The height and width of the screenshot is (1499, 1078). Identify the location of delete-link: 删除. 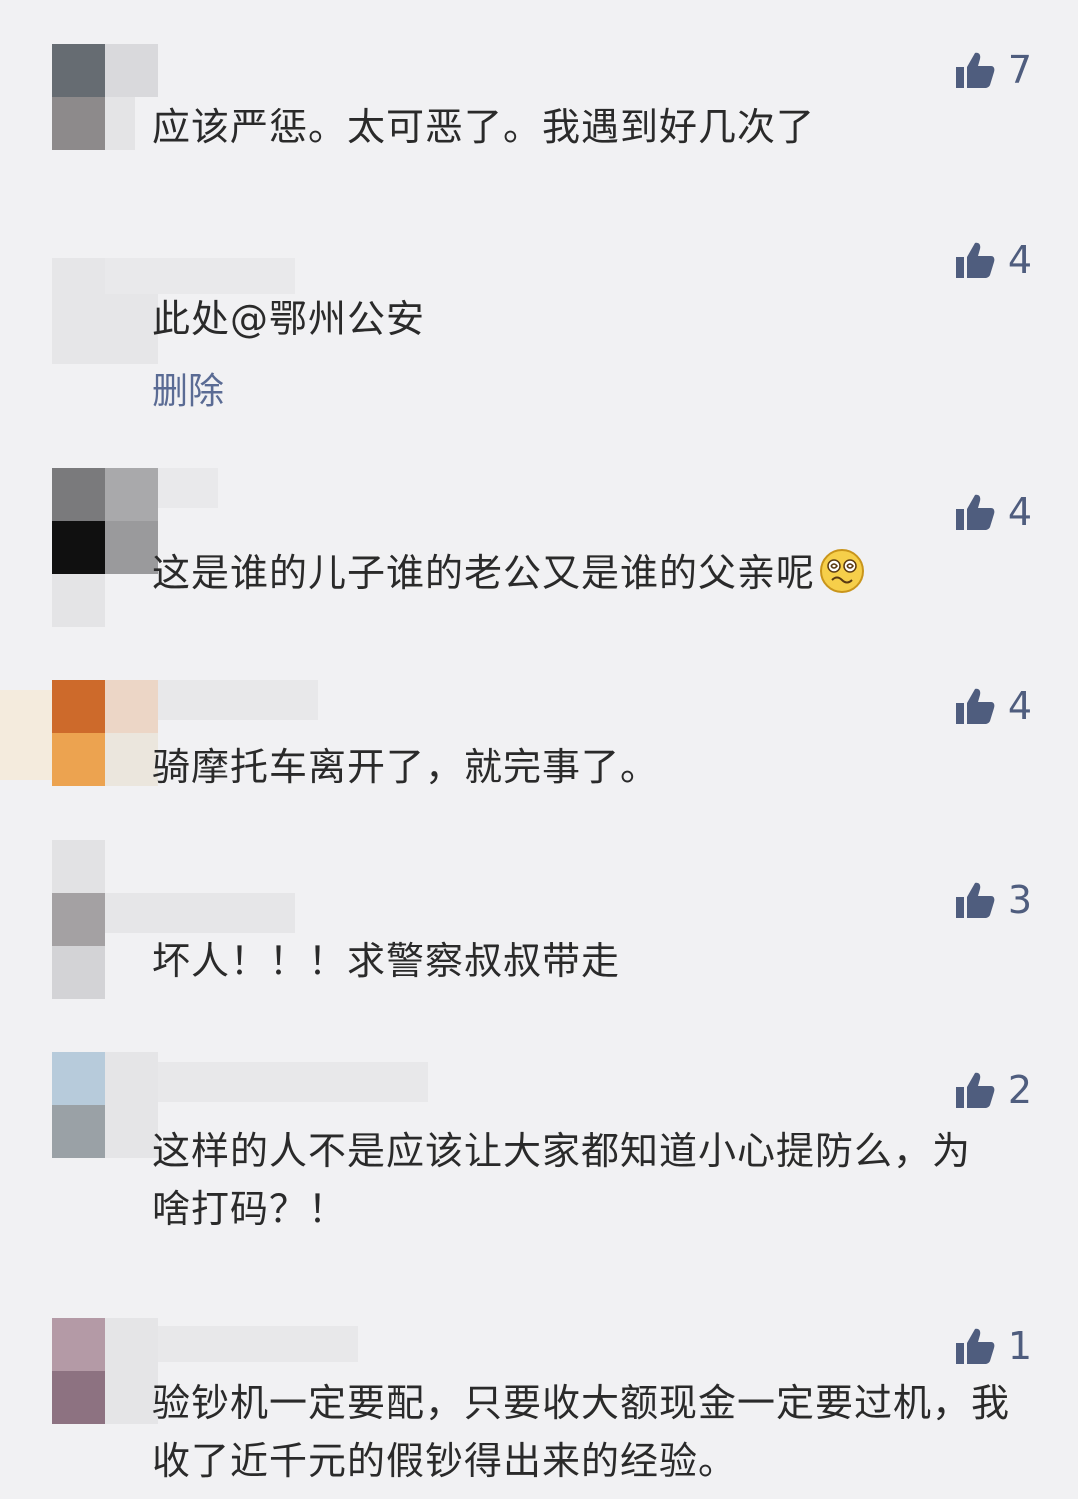
(188, 388).